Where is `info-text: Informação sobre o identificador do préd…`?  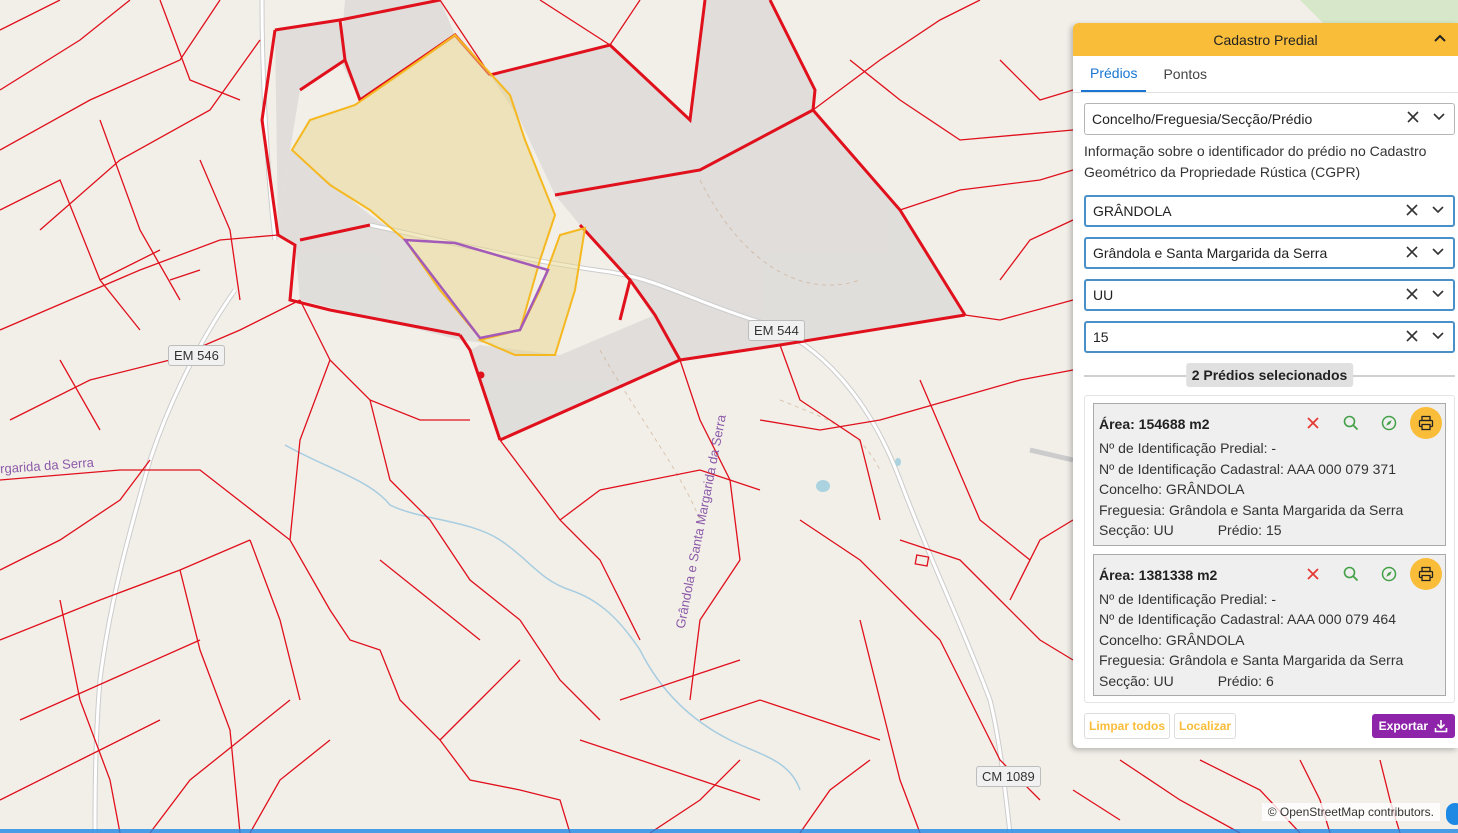 info-text: Informação sobre o identificador do préd… is located at coordinates (1255, 161).